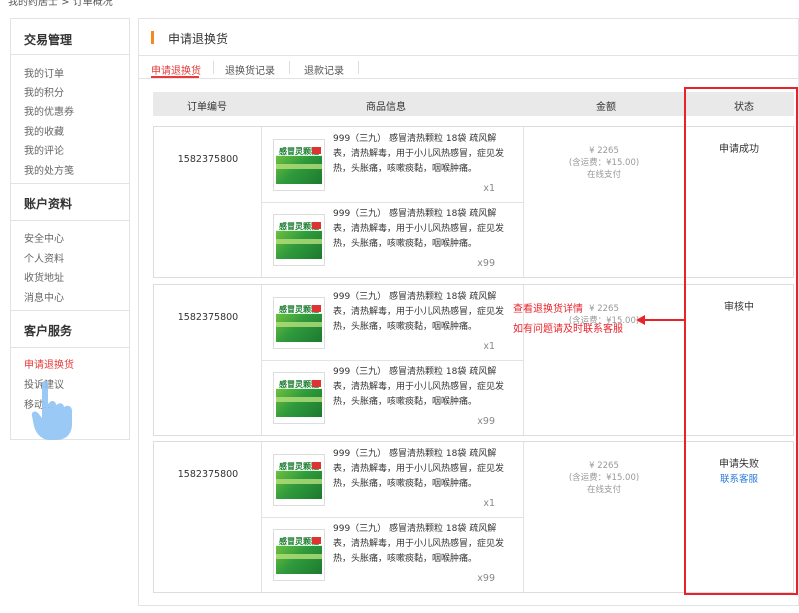 The height and width of the screenshot is (613, 799). I want to click on sidebar-item-my-points: 我的积分, so click(44, 91).